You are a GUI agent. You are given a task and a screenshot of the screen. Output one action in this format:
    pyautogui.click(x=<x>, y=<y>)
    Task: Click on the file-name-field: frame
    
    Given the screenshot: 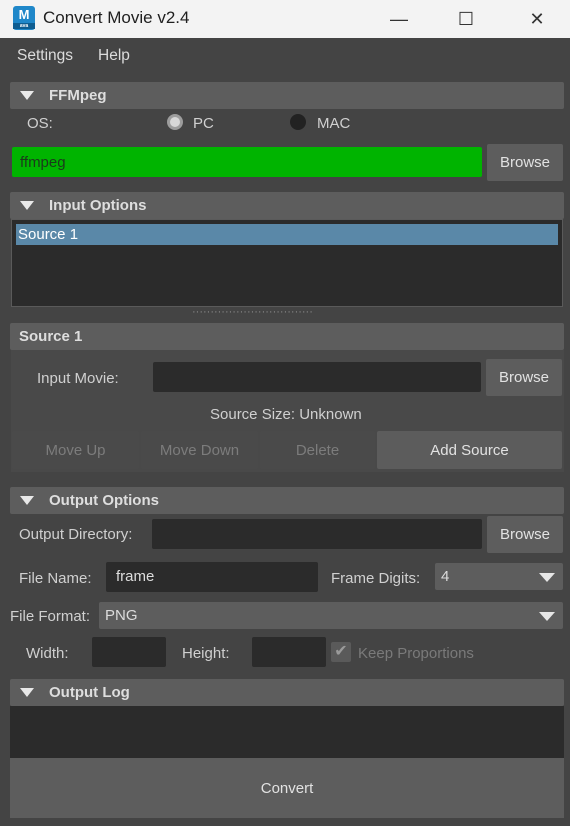 What is the action you would take?
    pyautogui.click(x=212, y=577)
    